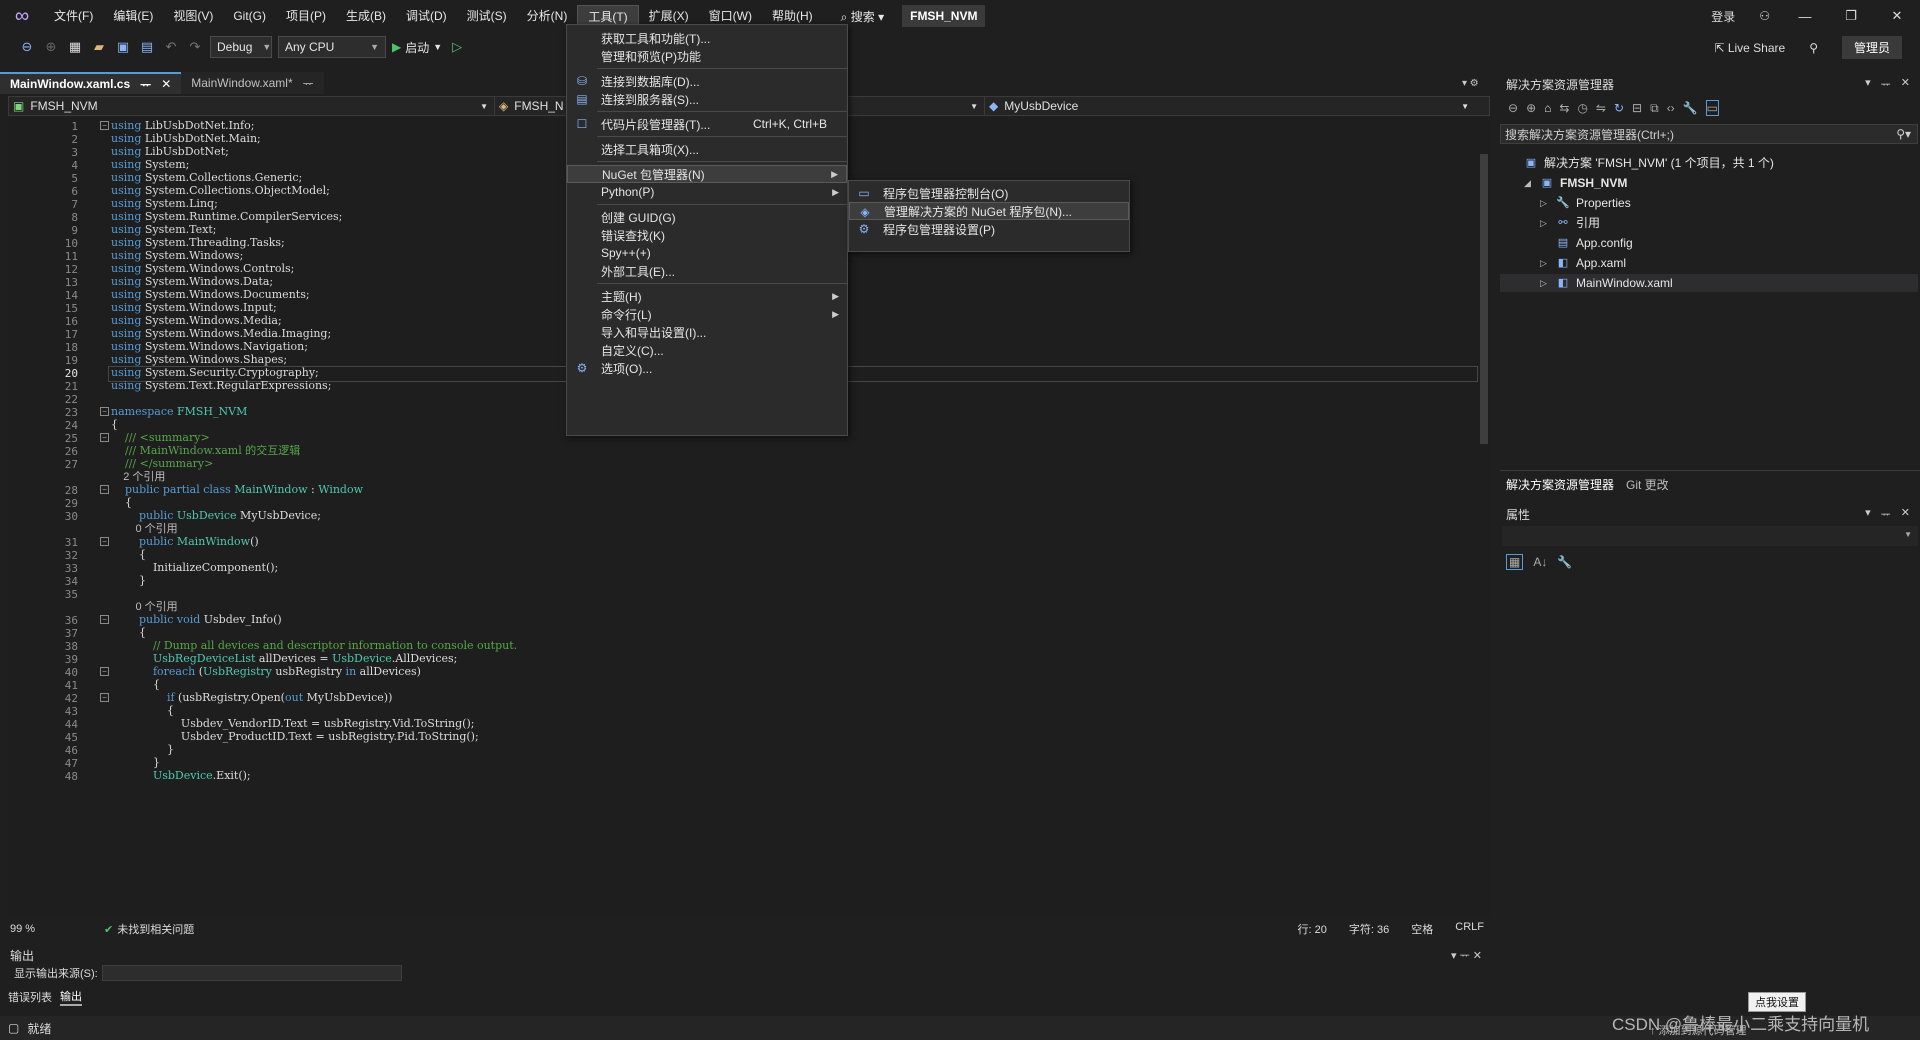  I want to click on menu-item: 文件(F), so click(73, 16).